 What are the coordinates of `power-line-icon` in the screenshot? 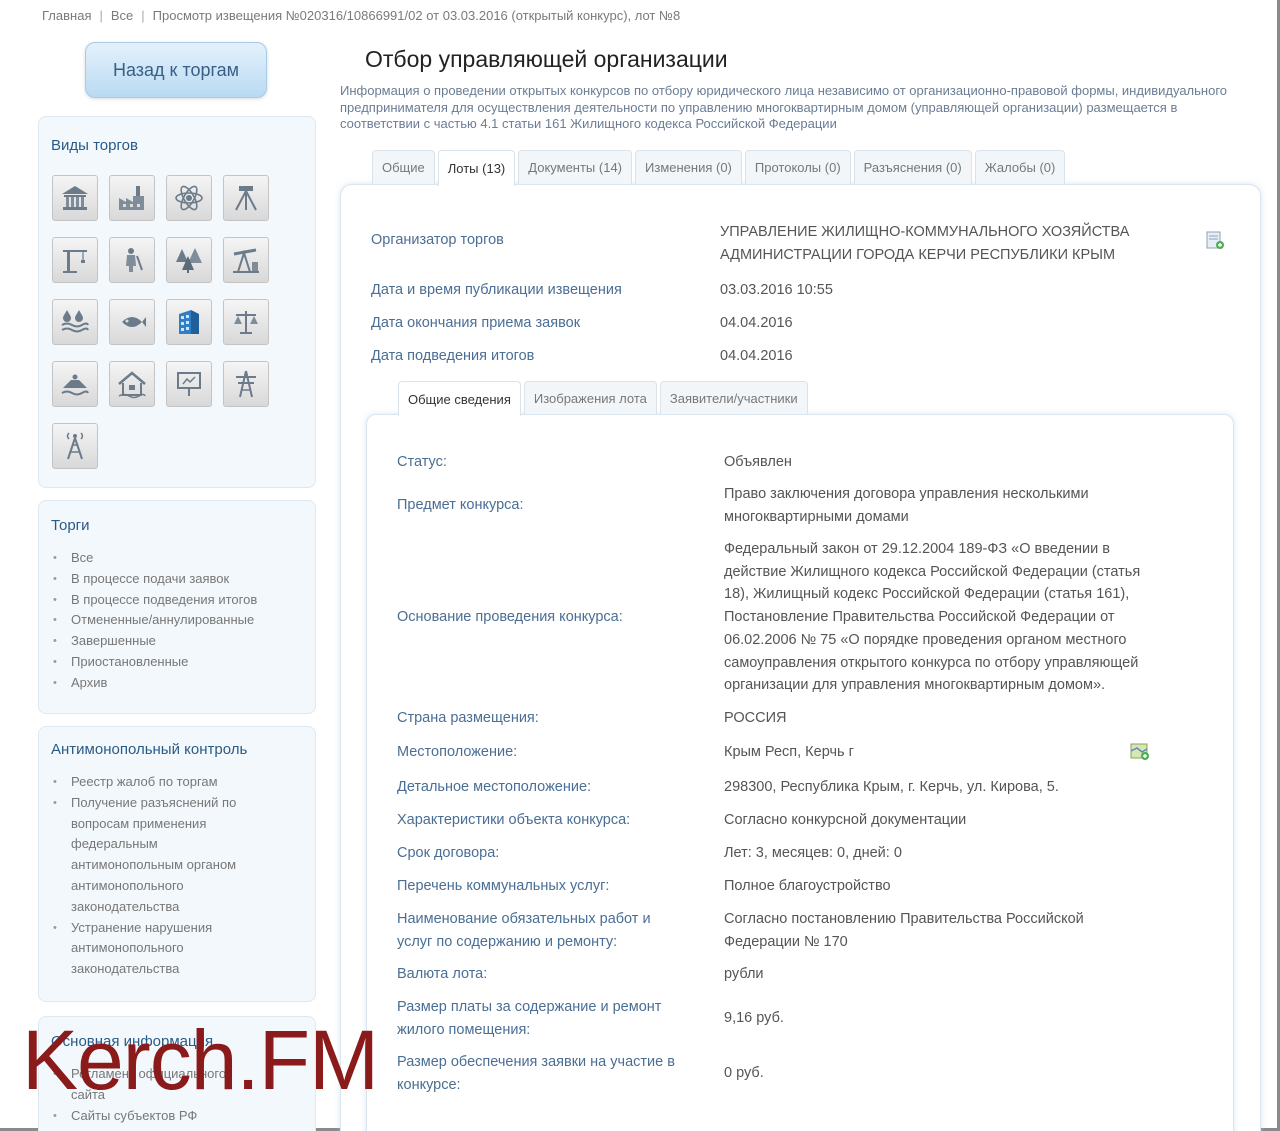 It's located at (246, 384).